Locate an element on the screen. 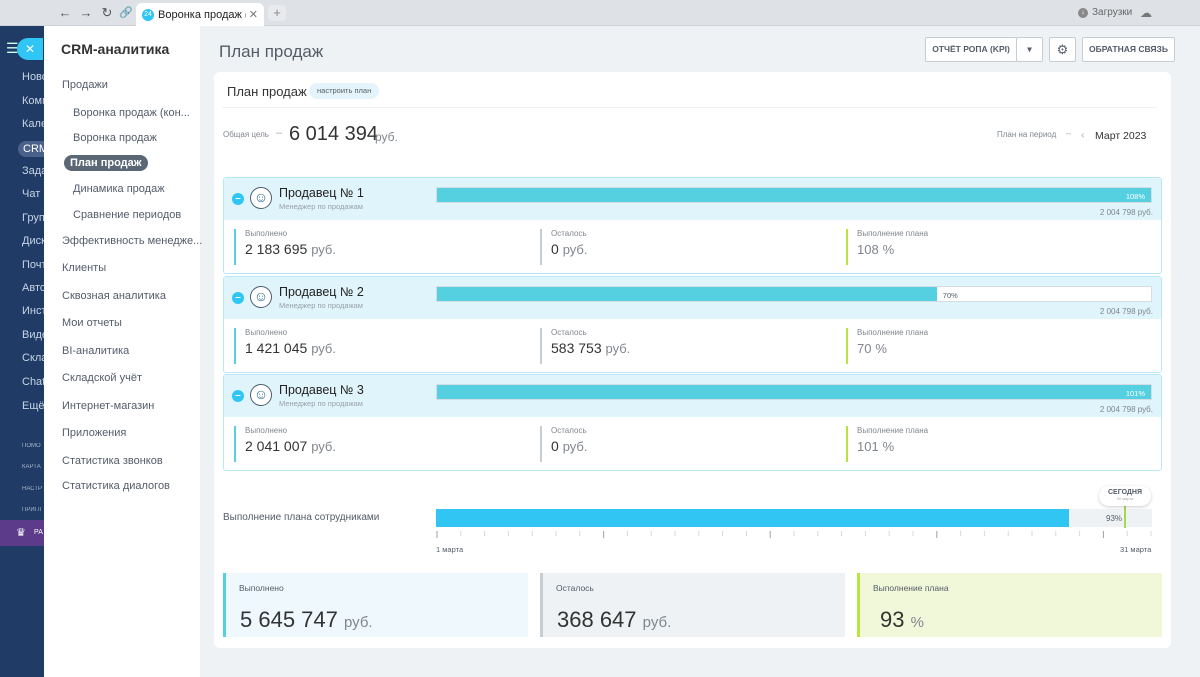 This screenshot has height=677, width=1200. seller-name: Продавец № 3 is located at coordinates (321, 390).